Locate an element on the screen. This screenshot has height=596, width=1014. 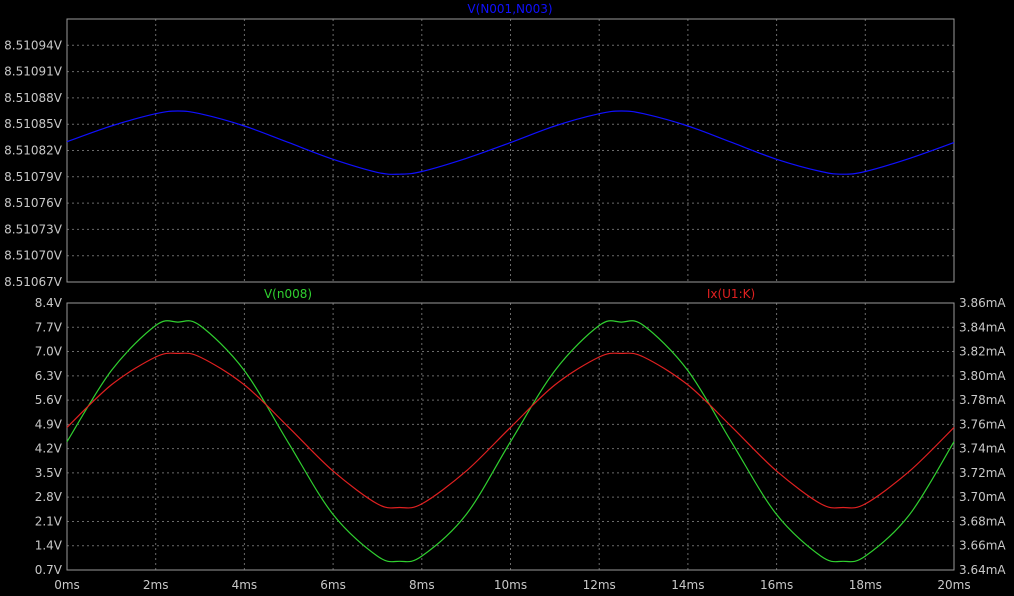
x-tick-label: 2ms is located at coordinates (156, 585).